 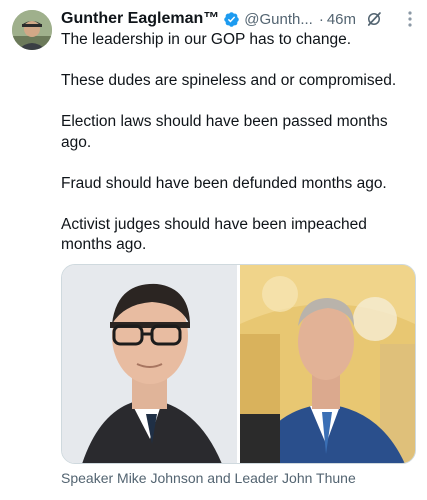 I want to click on timestamp: 46m, so click(x=341, y=19).